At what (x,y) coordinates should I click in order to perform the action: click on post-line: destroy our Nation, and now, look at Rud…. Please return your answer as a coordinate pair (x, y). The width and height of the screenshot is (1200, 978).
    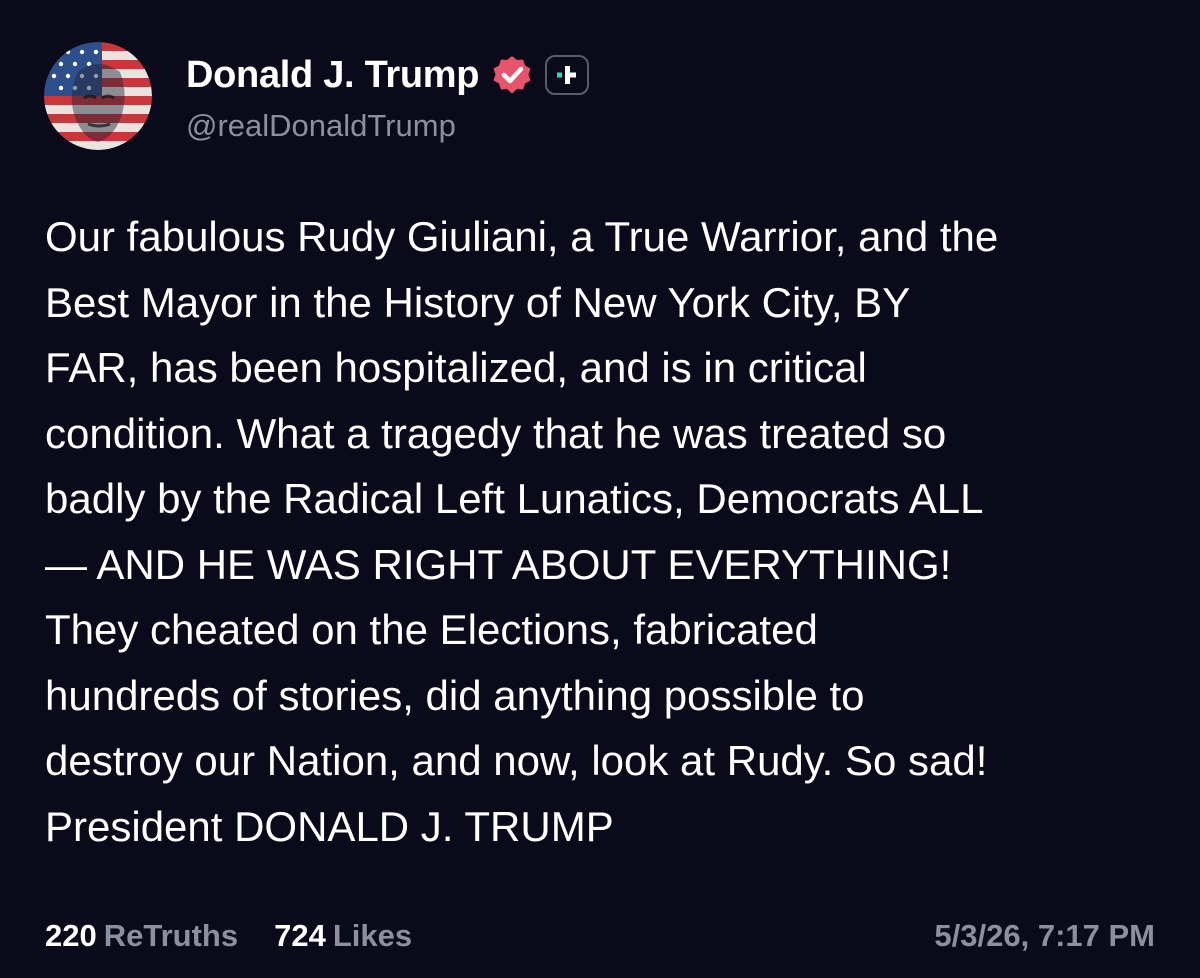
    Looking at the image, I should click on (516, 760).